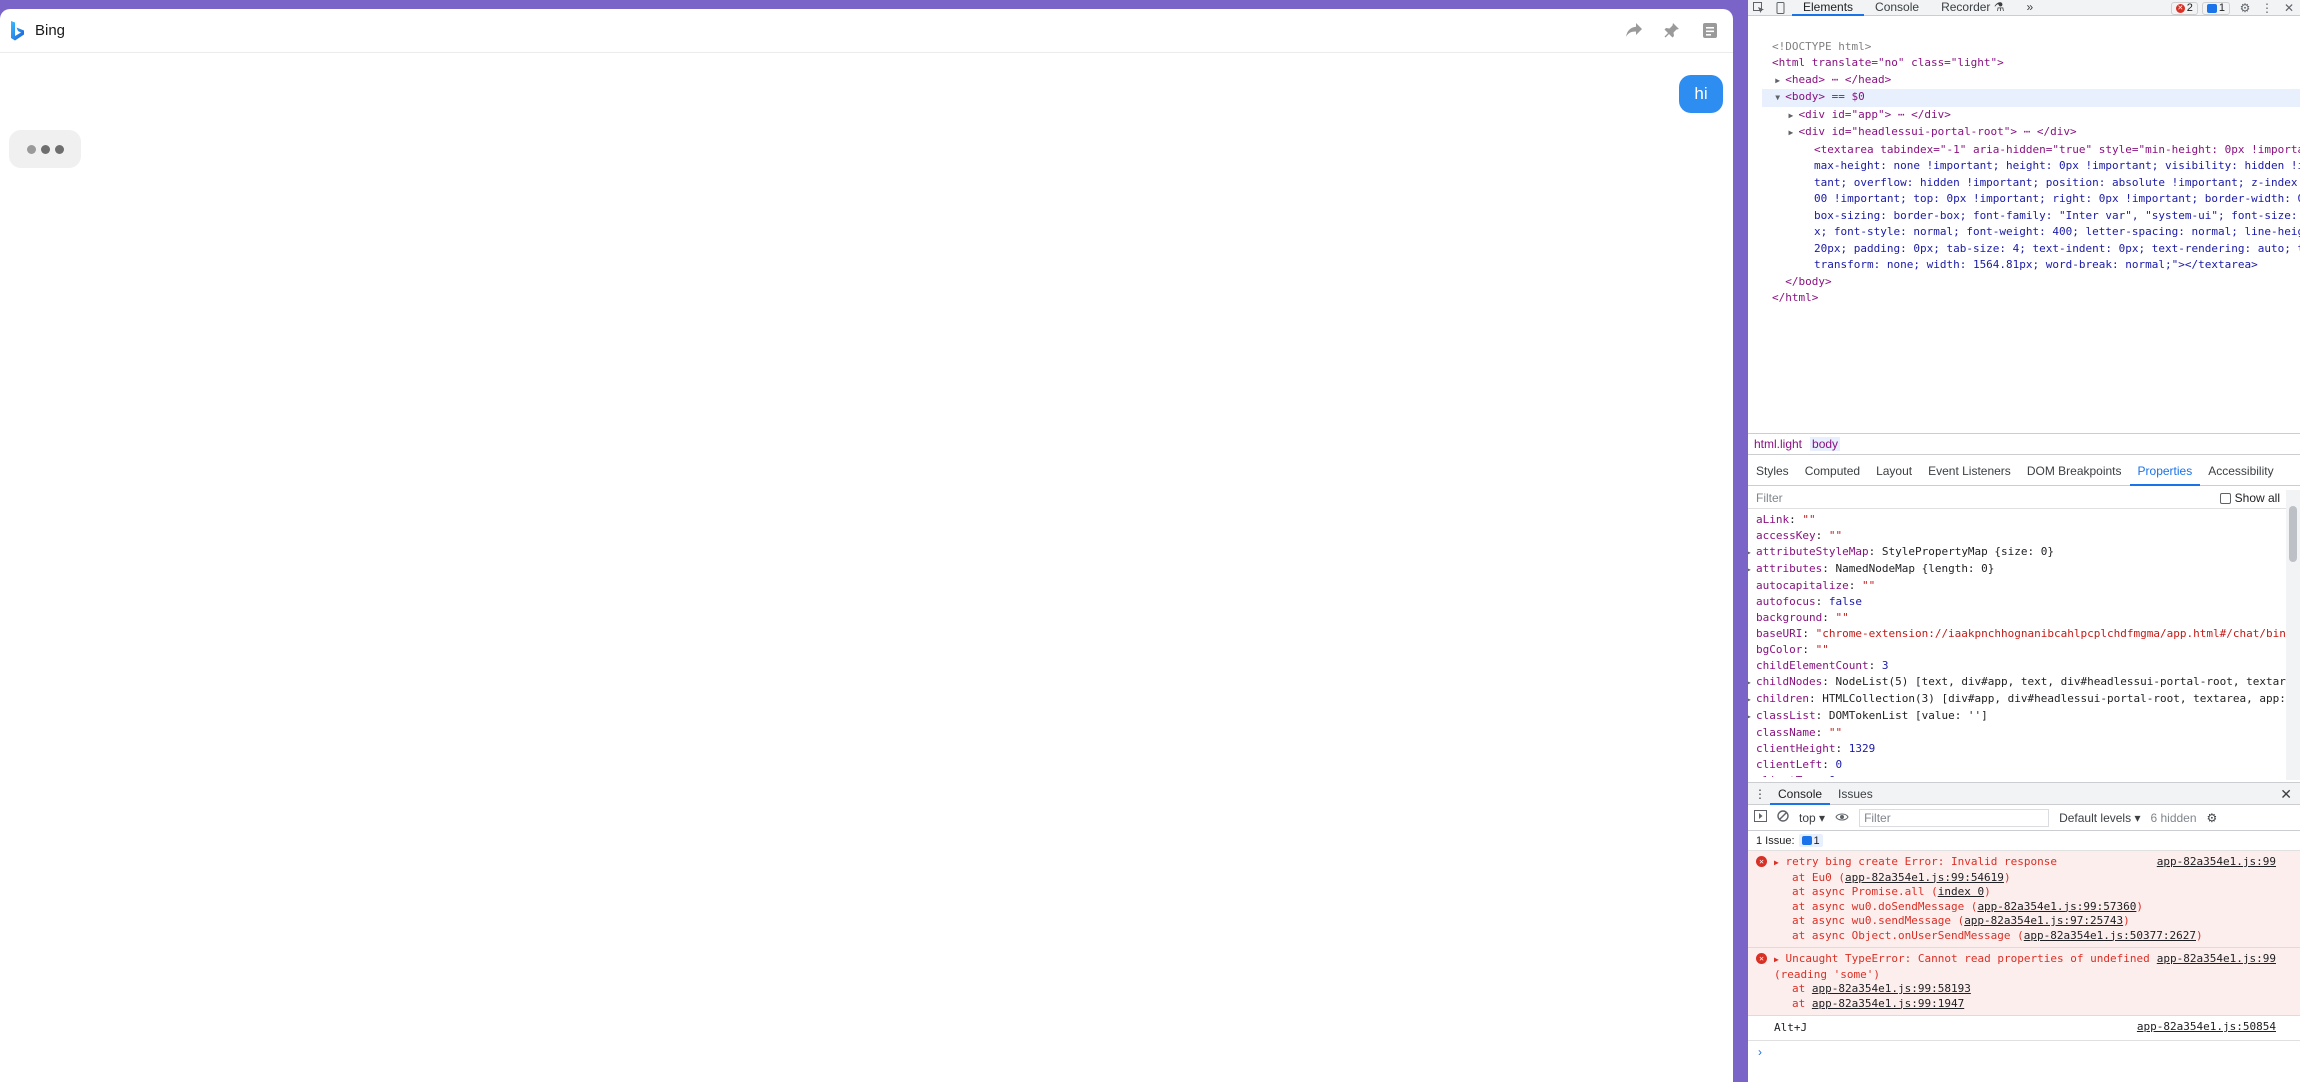 This screenshot has height=1082, width=2300. Describe the element at coordinates (1888, 1003) in the screenshot. I see `stack-link: app-82a354e1.js:99:1947` at that location.